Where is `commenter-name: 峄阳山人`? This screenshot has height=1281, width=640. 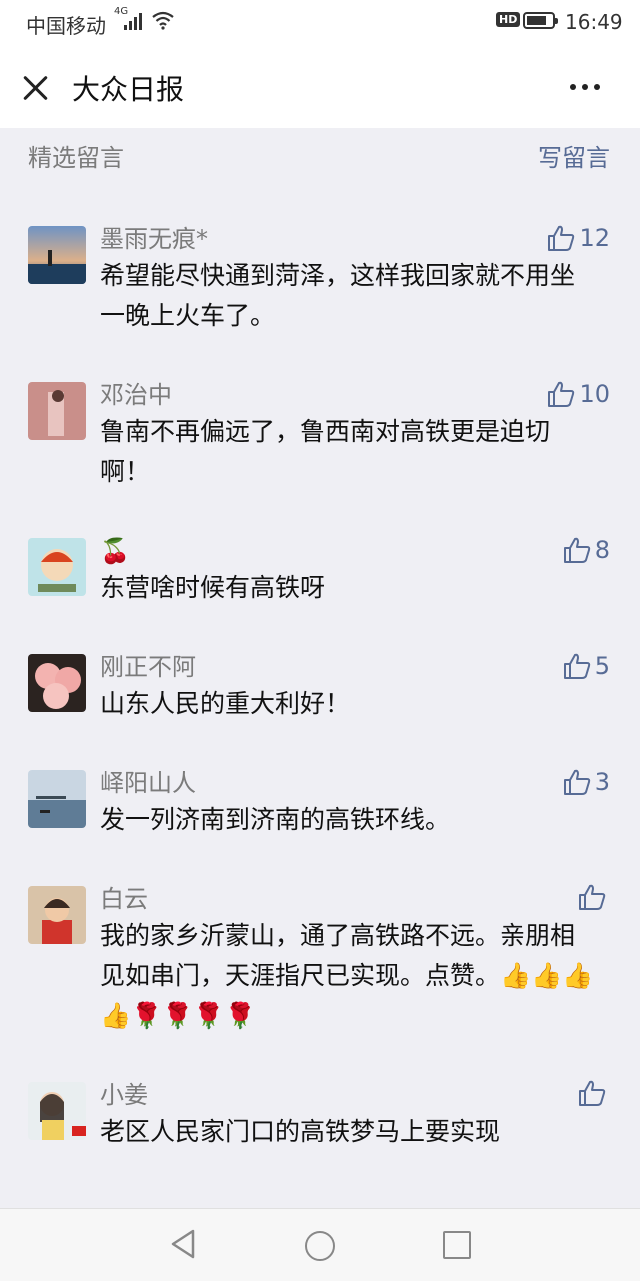 commenter-name: 峄阳山人 is located at coordinates (148, 783).